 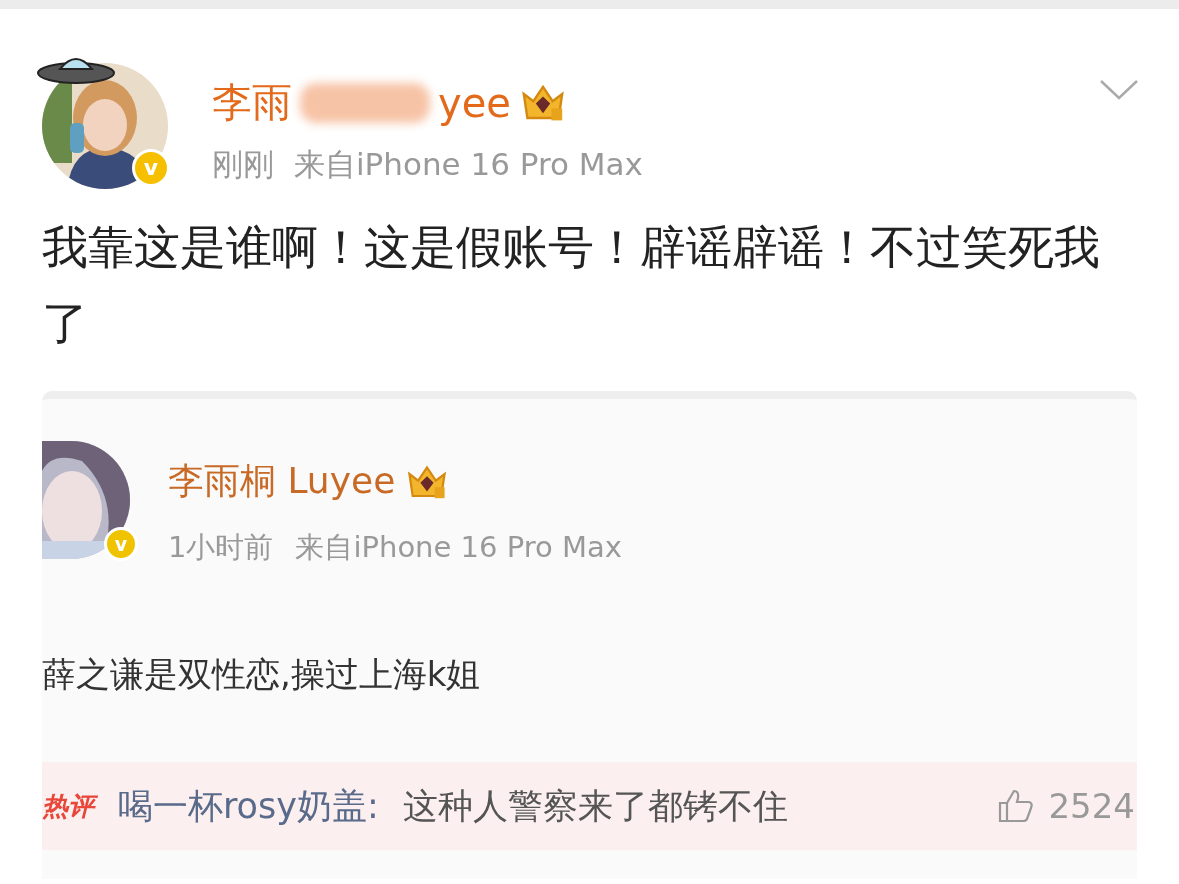 What do you see at coordinates (252, 102) in the screenshot?
I see `author-name-start: 李雨` at bounding box center [252, 102].